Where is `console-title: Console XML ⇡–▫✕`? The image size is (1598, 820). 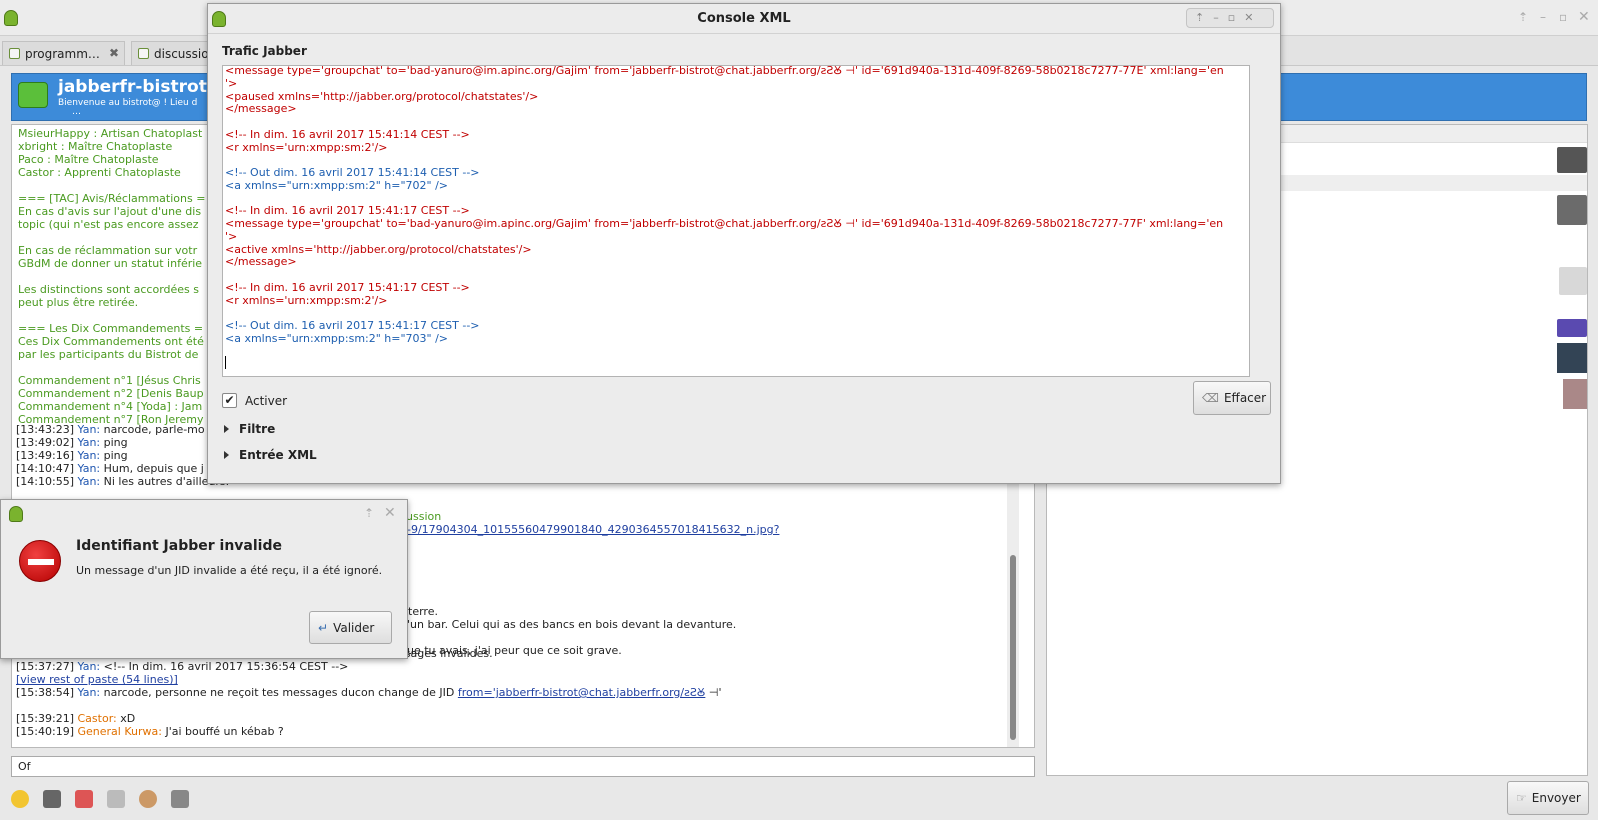 console-title: Console XML ⇡–▫✕ is located at coordinates (744, 19).